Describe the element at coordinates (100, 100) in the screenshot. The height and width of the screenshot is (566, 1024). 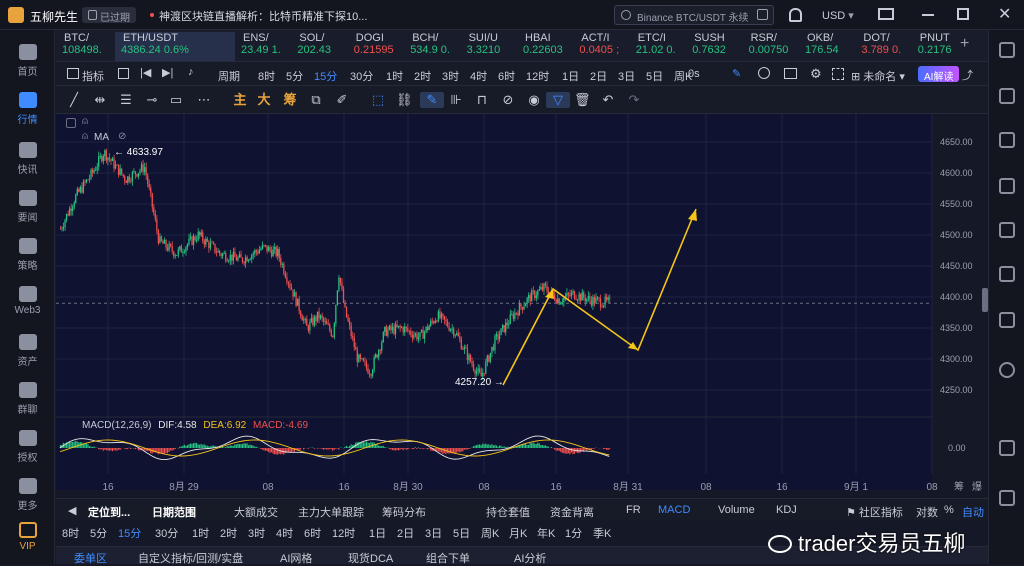
I see `horizontal-line-icon: ⇹` at that location.